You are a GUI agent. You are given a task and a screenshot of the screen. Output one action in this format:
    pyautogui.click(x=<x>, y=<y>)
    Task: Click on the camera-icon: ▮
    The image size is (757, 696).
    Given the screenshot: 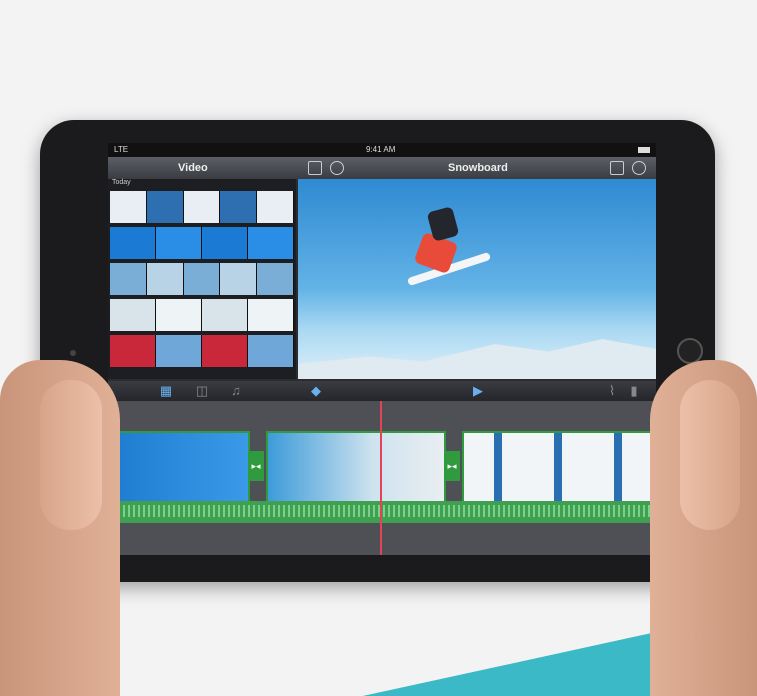 What is the action you would take?
    pyautogui.click(x=634, y=391)
    